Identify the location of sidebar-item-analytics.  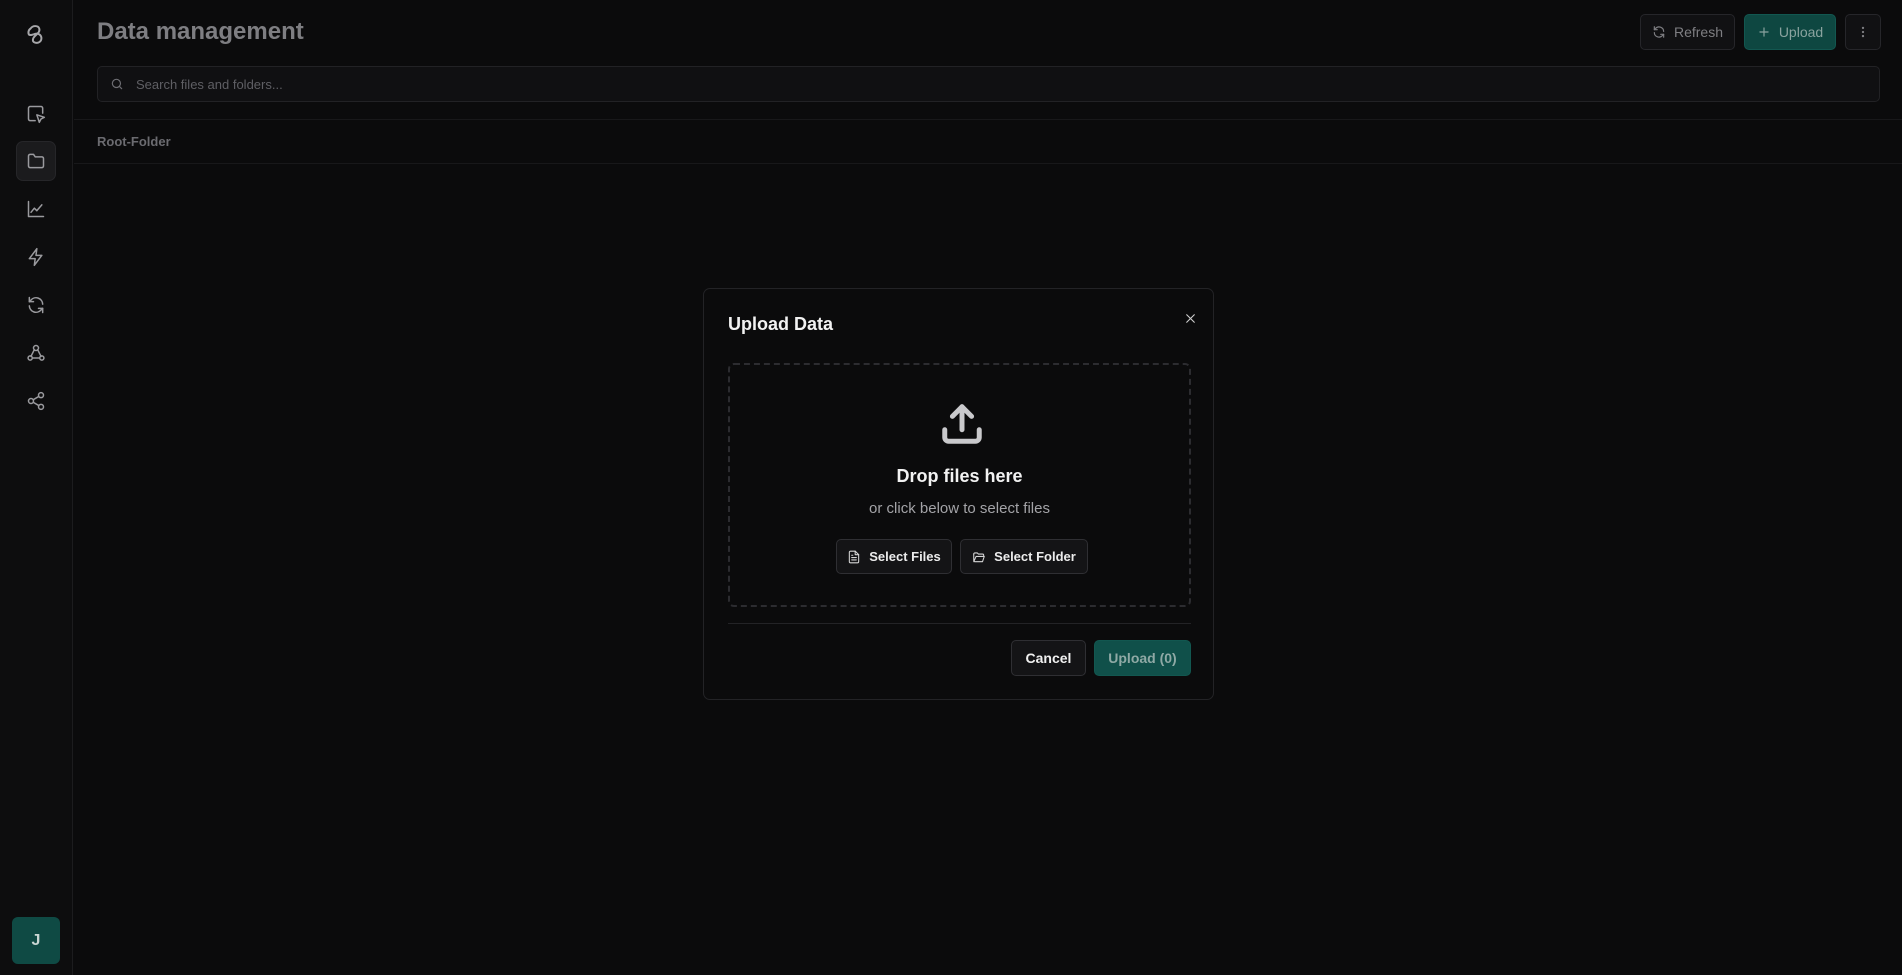
(36, 209).